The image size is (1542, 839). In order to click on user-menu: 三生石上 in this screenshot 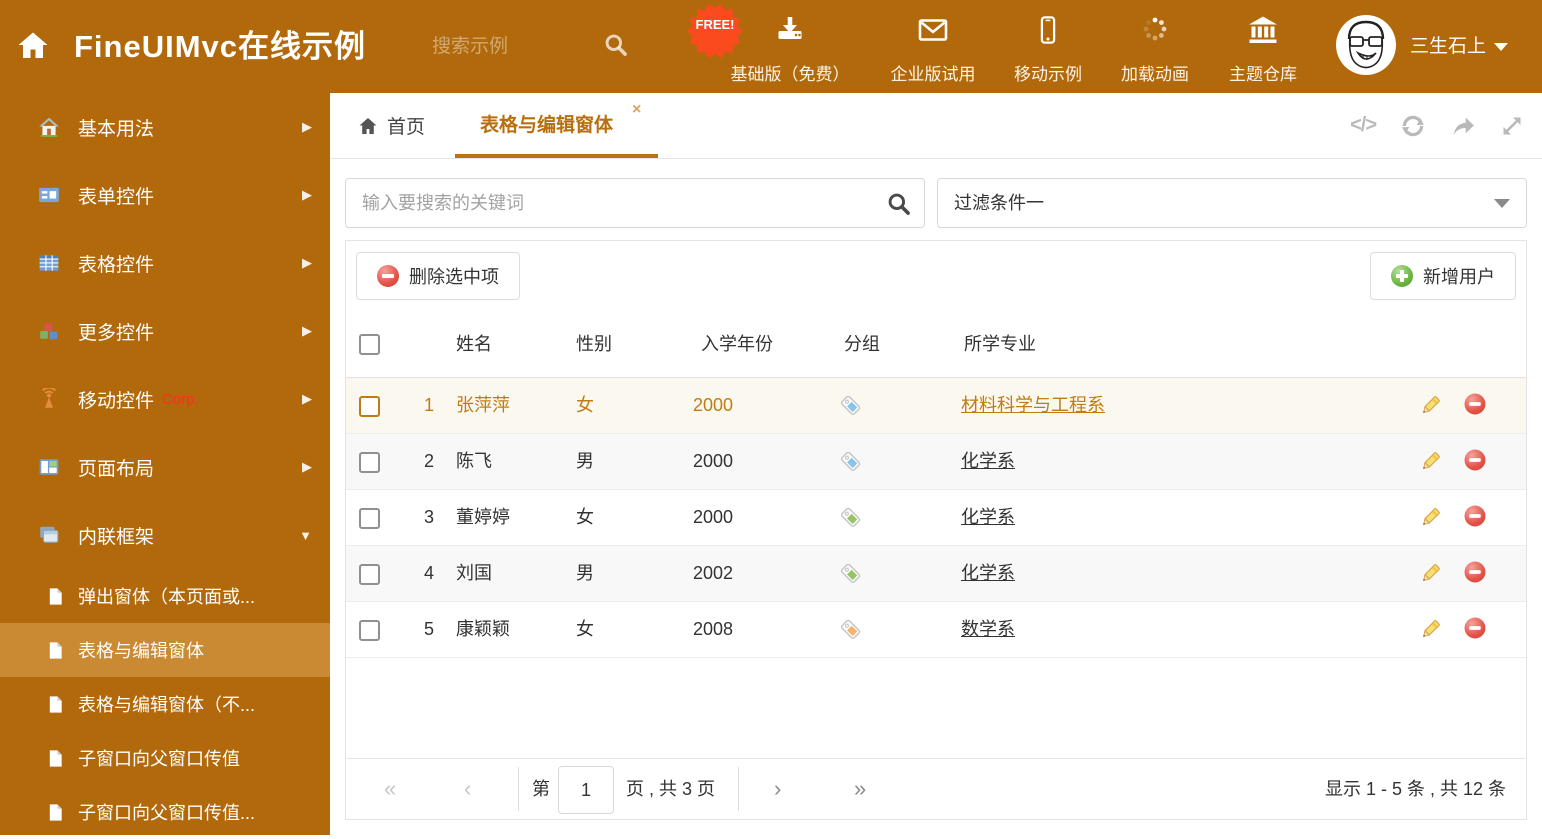, I will do `click(1459, 46)`.